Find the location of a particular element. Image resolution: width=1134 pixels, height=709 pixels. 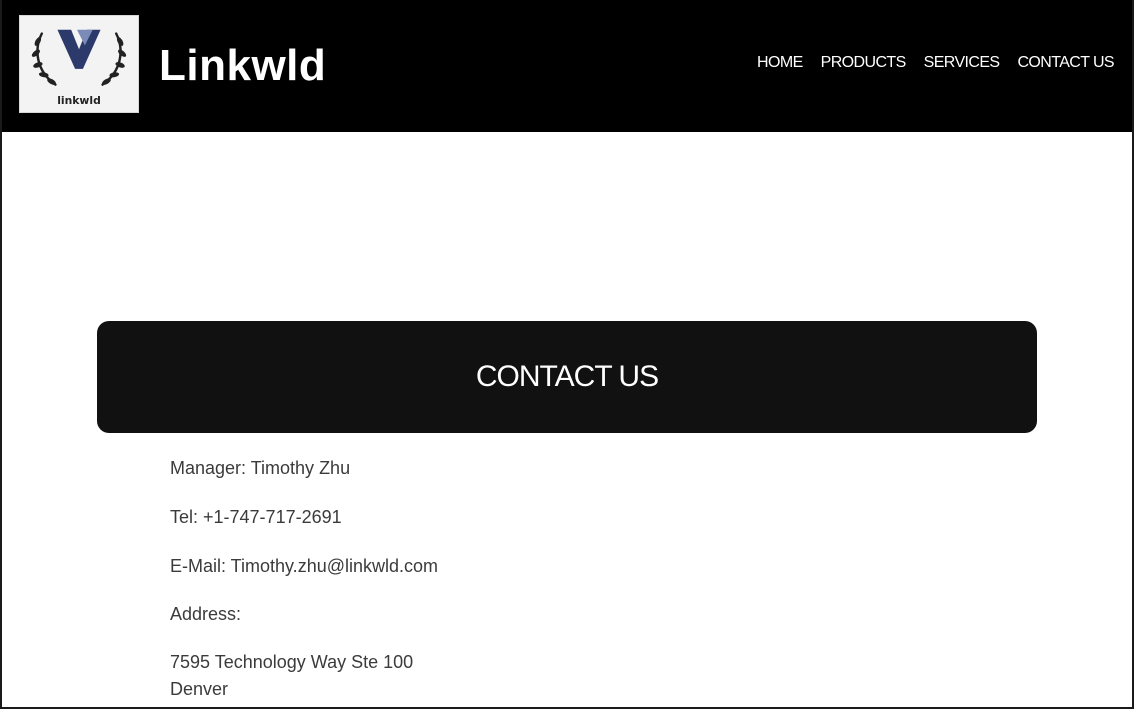

laurel-logo-icon: linkwld is located at coordinates (79, 68).